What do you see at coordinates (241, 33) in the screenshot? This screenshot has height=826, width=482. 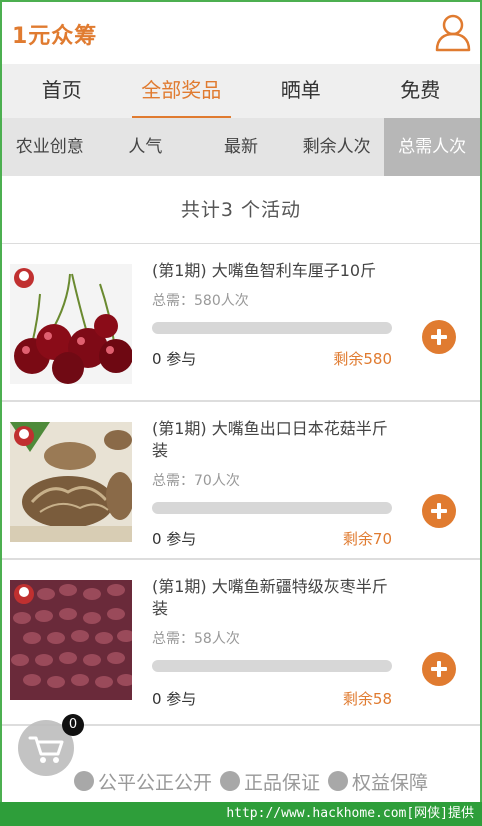 I see `top-bar: 1元众筹` at bounding box center [241, 33].